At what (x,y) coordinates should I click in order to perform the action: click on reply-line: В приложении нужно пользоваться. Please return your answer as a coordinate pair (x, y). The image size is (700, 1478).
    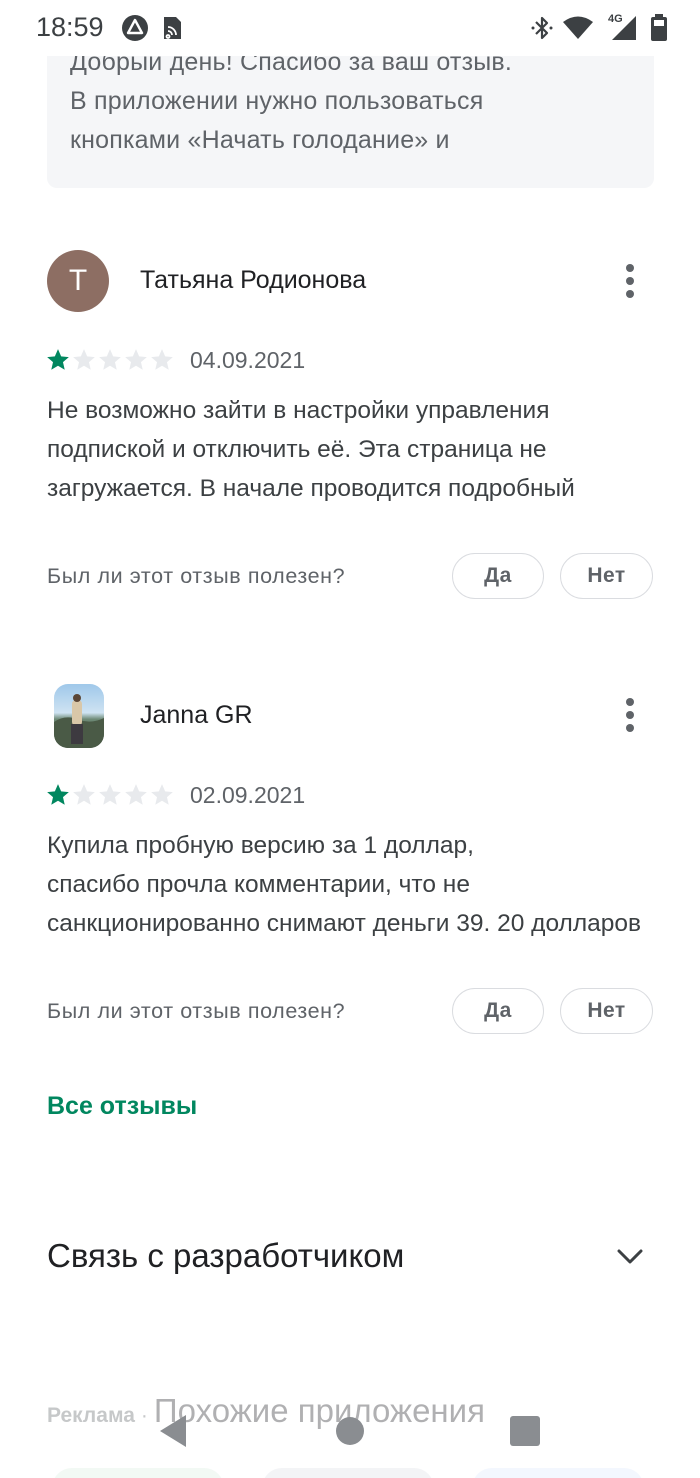
    Looking at the image, I should click on (277, 101).